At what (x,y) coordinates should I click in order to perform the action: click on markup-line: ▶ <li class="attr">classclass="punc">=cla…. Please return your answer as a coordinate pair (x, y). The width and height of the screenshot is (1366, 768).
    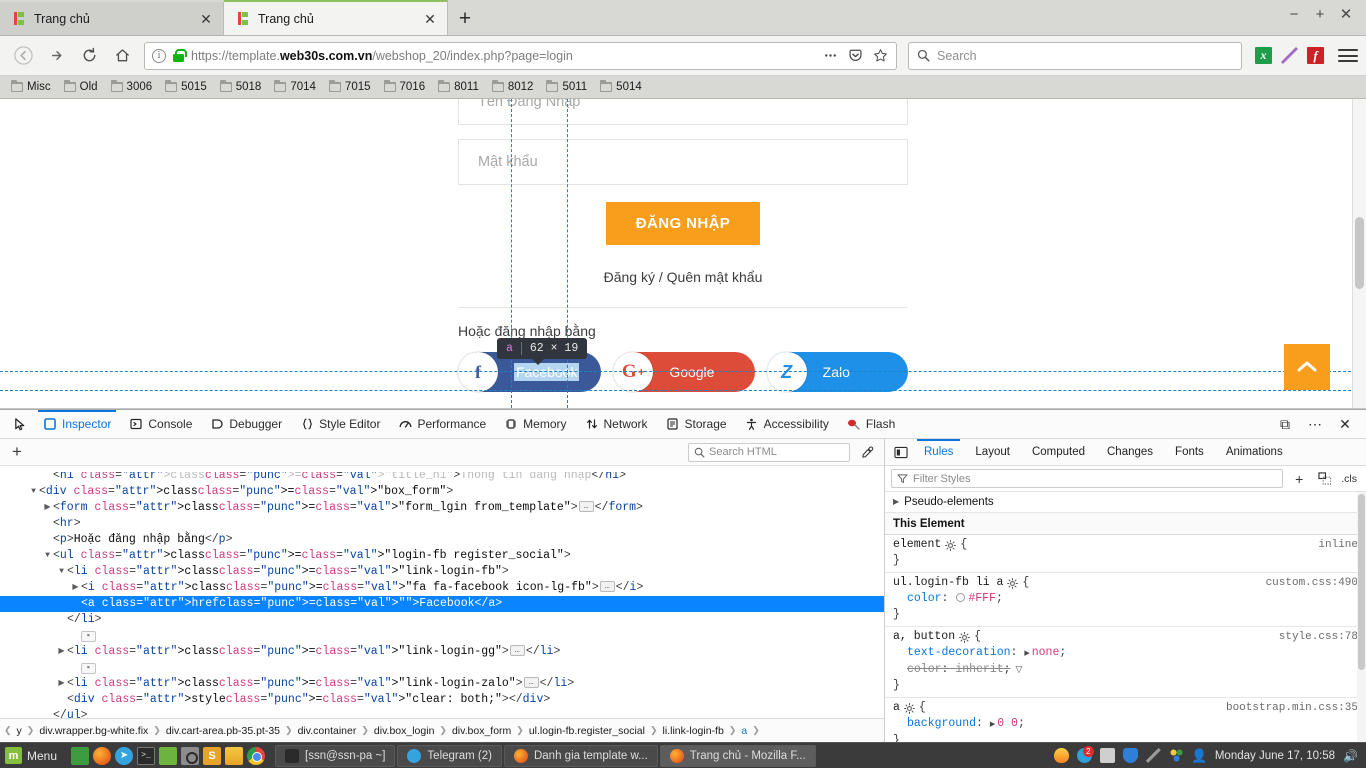
    Looking at the image, I should click on (442, 652).